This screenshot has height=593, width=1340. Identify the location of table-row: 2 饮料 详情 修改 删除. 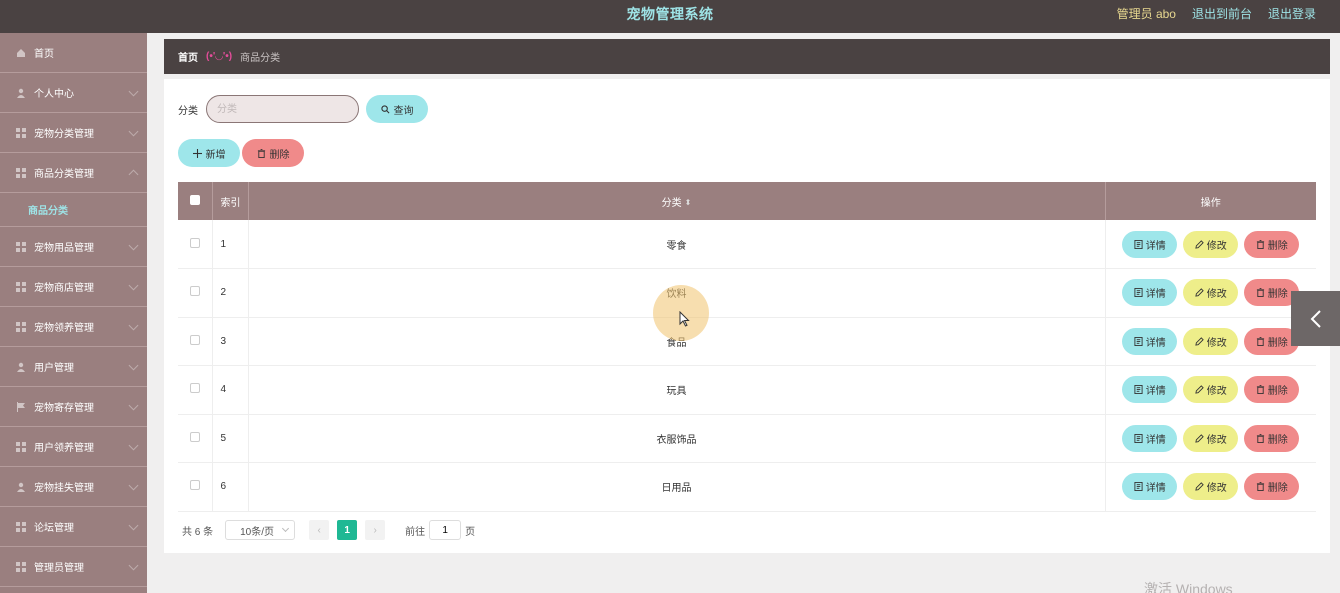
(747, 293).